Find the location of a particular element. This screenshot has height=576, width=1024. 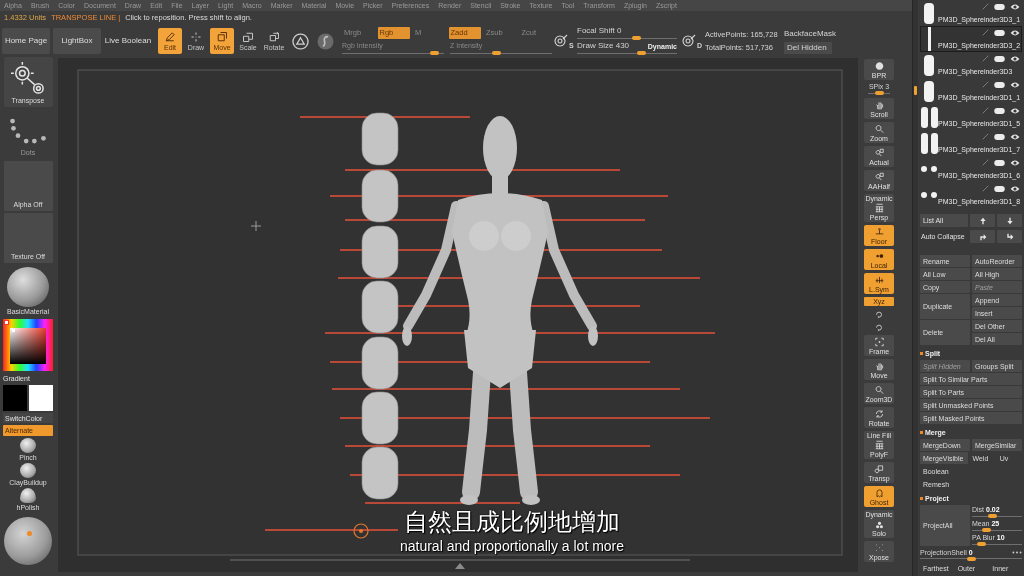

subtitle-text: natural and proportionally a lot more is located at coordinates (512, 546).